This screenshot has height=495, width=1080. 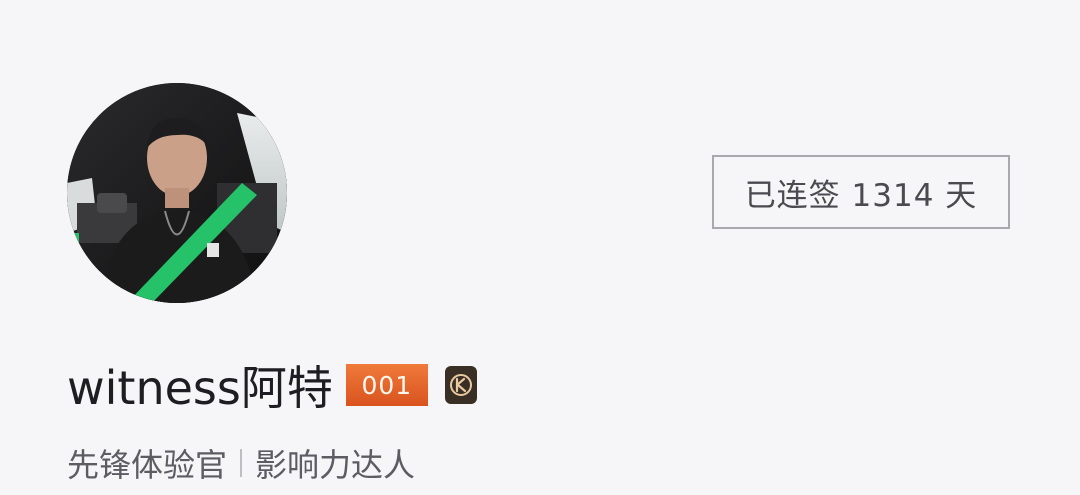 I want to click on tag-influencer: 影响力达人, so click(x=335, y=463).